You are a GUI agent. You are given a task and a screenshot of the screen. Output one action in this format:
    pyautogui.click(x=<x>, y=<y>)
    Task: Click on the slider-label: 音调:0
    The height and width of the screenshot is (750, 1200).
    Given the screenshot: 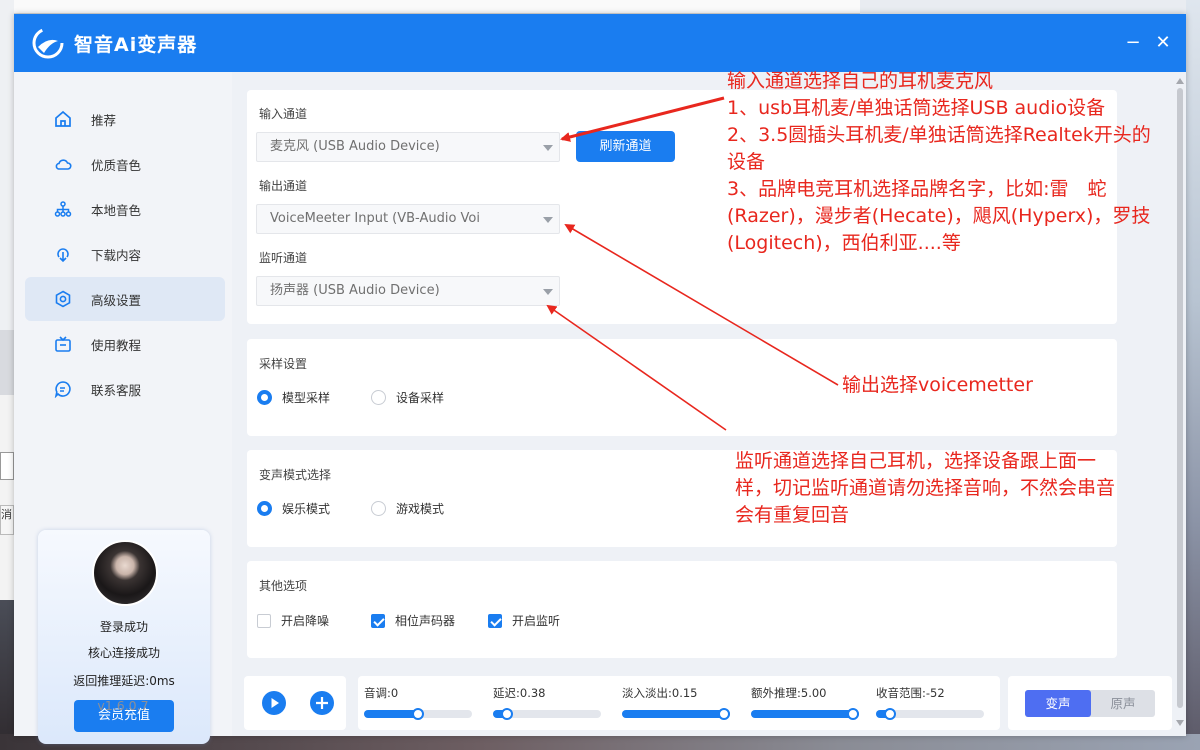 What is the action you would take?
    pyautogui.click(x=381, y=693)
    